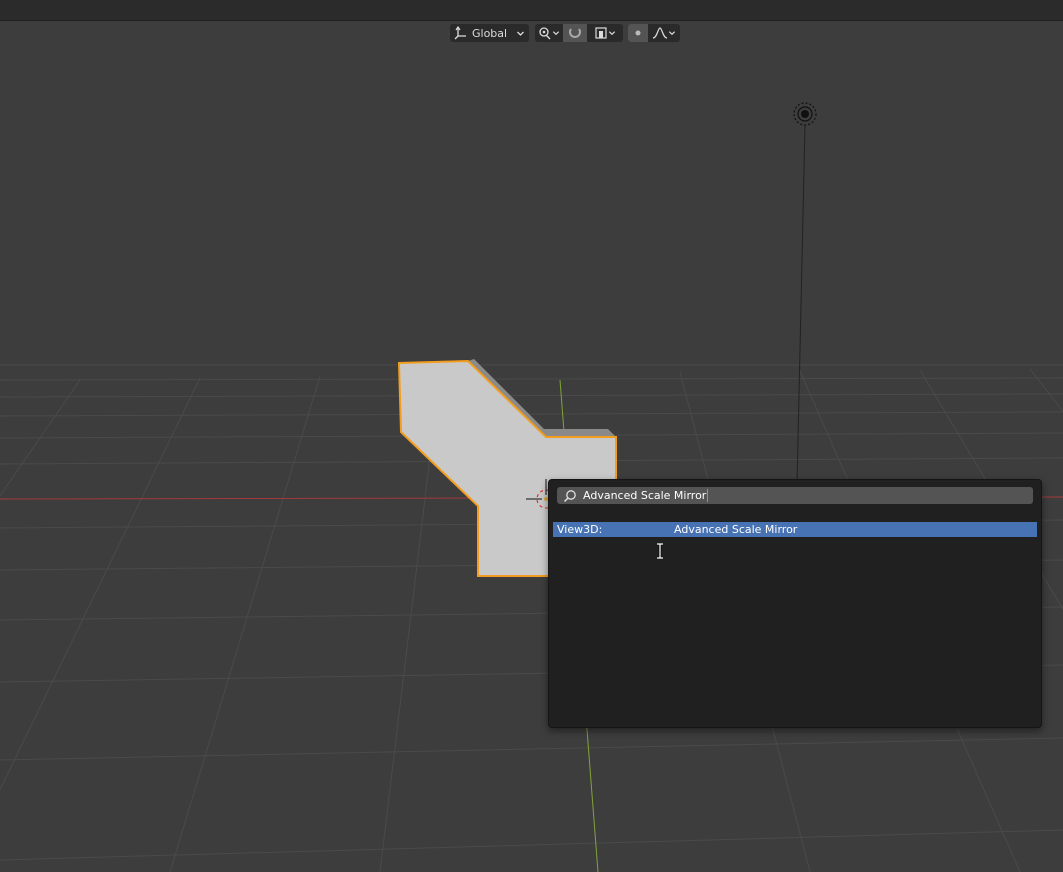 This screenshot has width=1063, height=872. I want to click on light-lamp-icon, so click(805, 114).